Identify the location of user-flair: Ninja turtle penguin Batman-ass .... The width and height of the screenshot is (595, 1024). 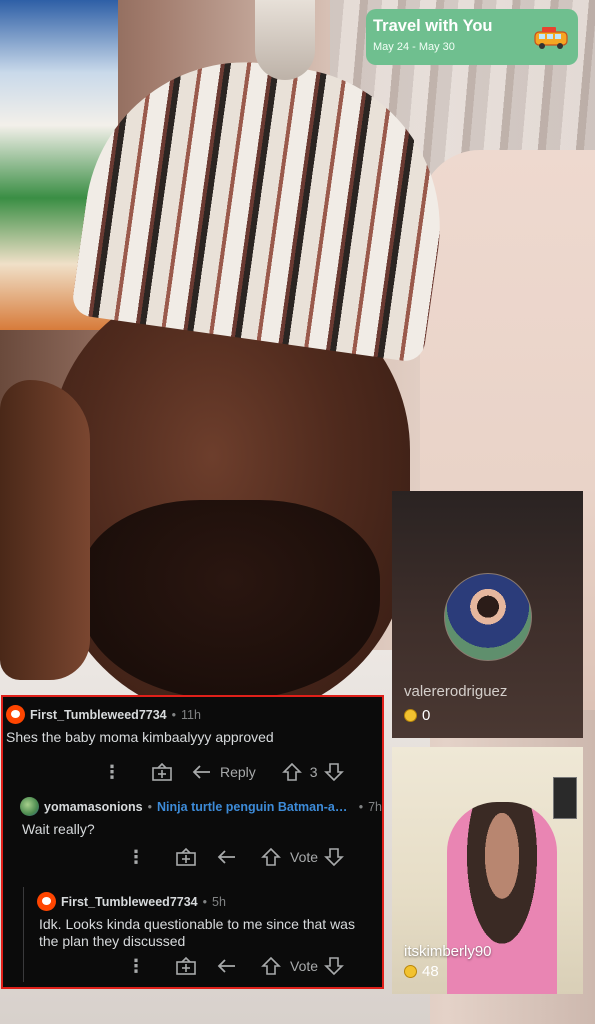
(255, 806).